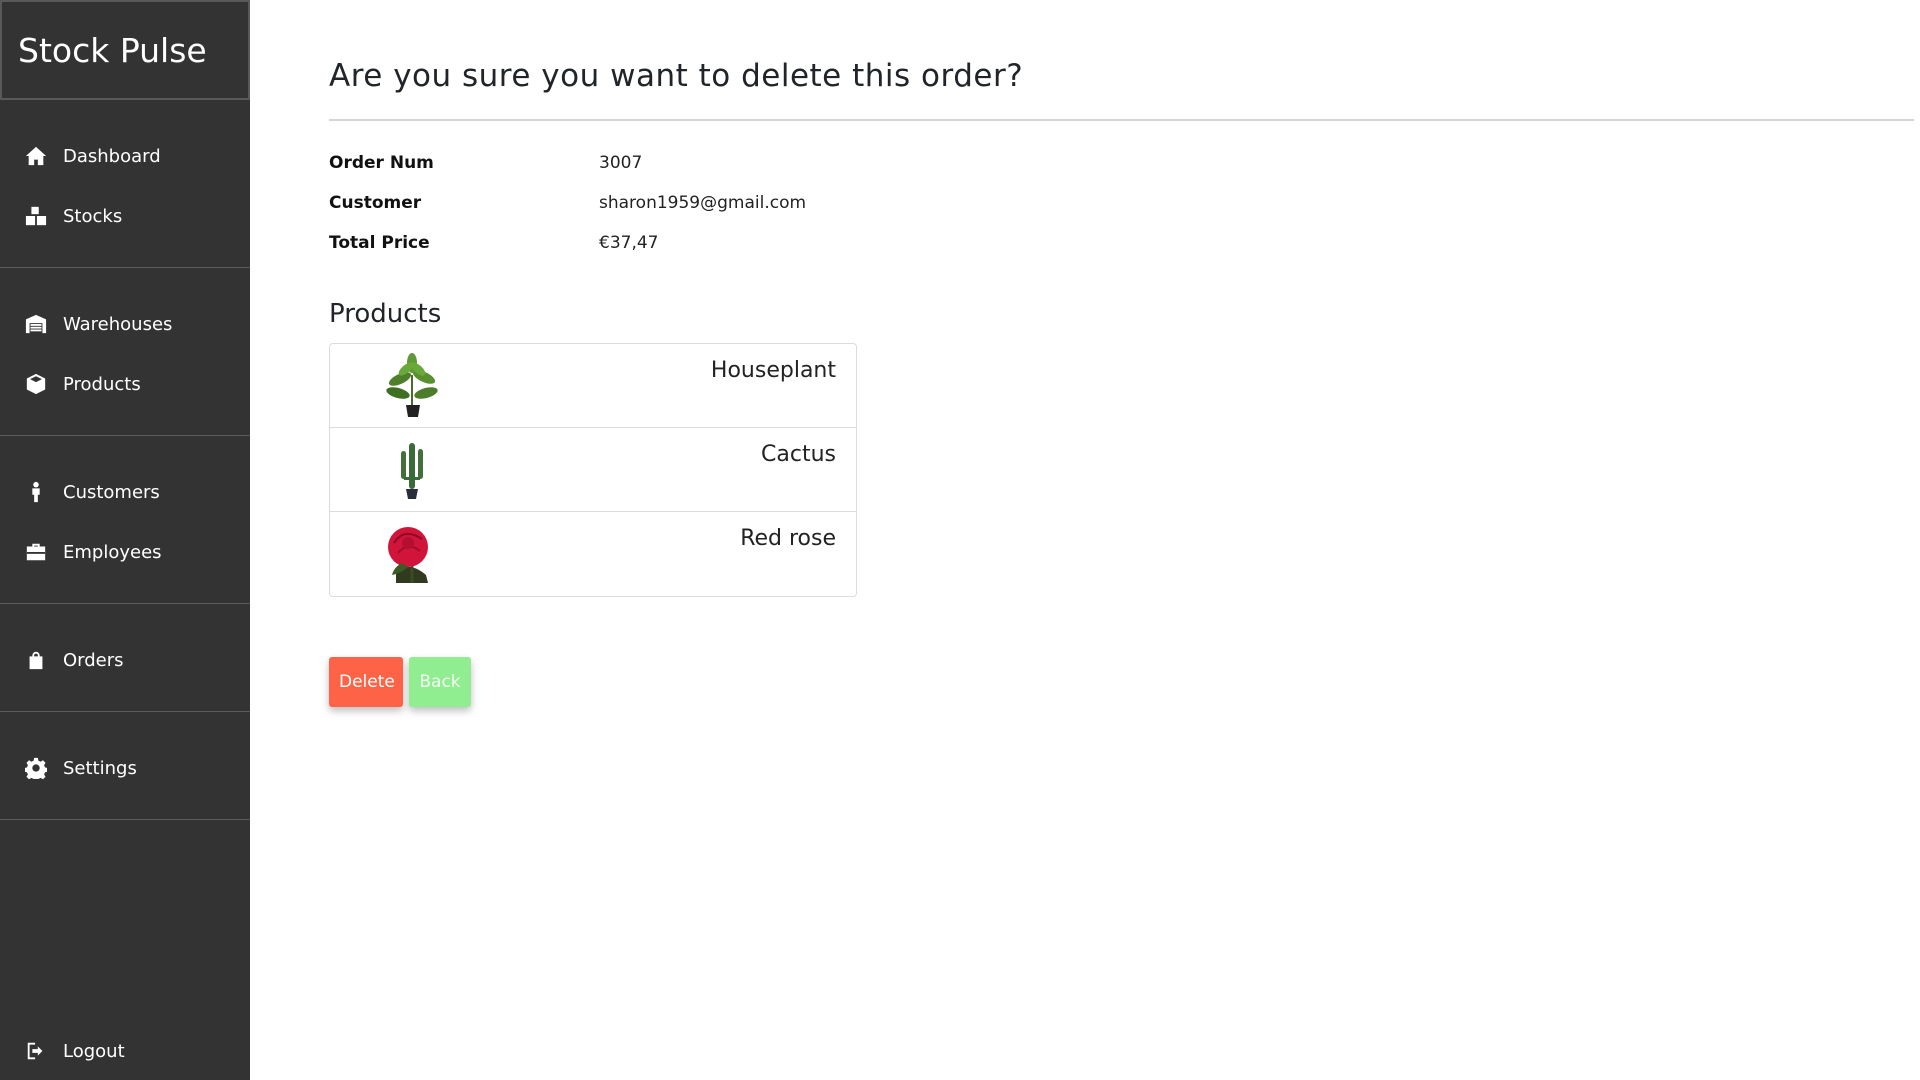 Image resolution: width=1920 pixels, height=1080 pixels. I want to click on nav-group: Customers Employees, so click(125, 520).